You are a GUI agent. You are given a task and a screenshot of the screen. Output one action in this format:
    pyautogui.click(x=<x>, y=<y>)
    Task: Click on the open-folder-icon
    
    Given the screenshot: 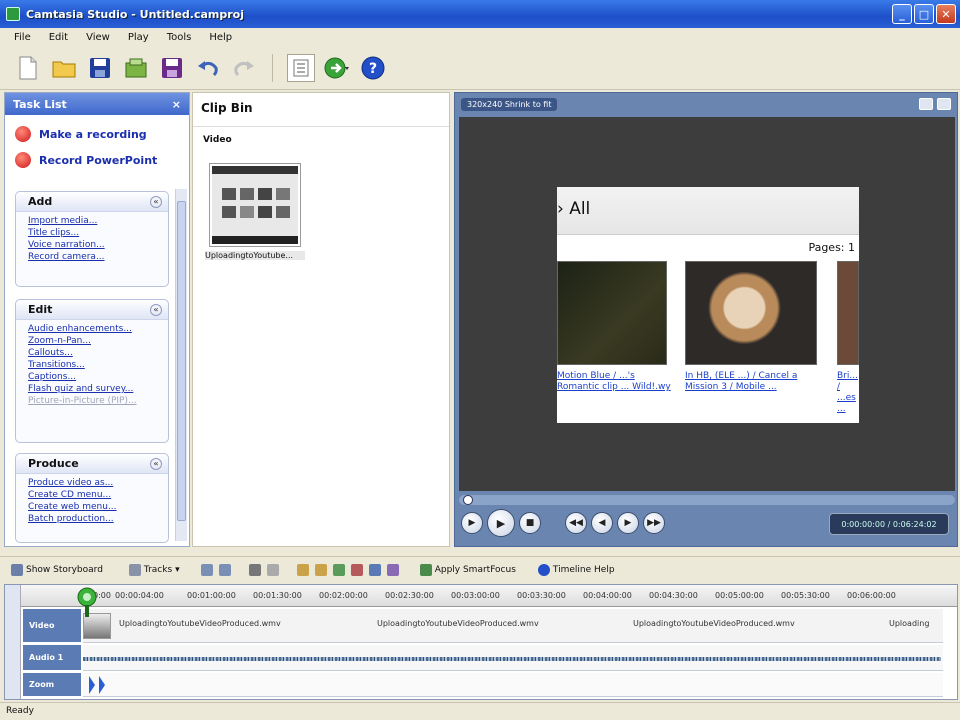 What is the action you would take?
    pyautogui.click(x=64, y=68)
    